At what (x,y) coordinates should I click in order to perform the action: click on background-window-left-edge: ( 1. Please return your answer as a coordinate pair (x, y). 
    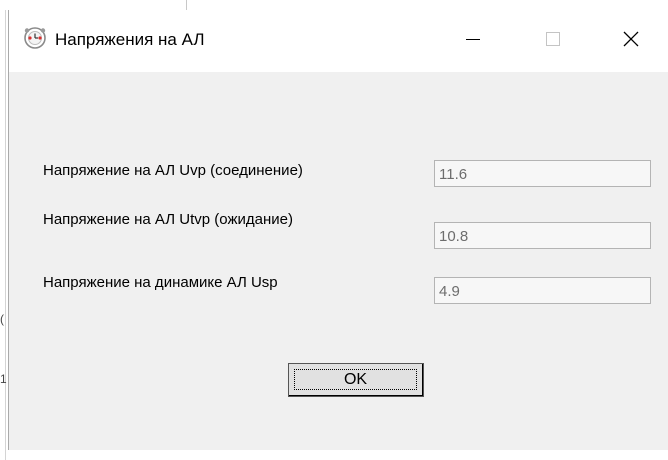
    Looking at the image, I should click on (4, 235).